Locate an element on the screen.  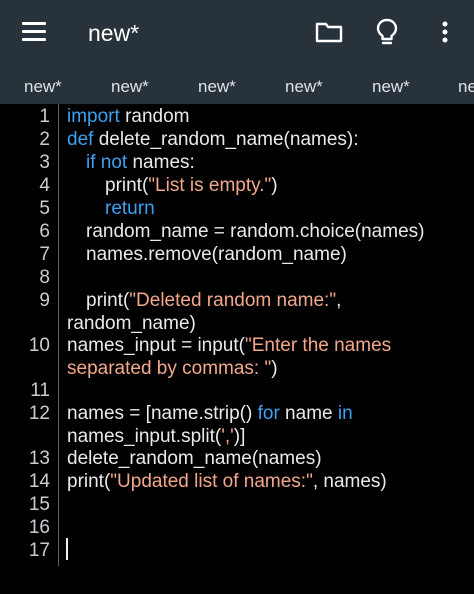
string-literal: "Updated list of names:" is located at coordinates (211, 481).